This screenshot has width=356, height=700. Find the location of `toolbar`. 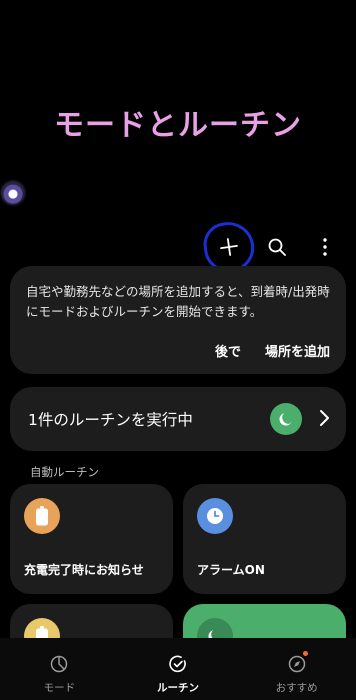

toolbar is located at coordinates (271, 247).